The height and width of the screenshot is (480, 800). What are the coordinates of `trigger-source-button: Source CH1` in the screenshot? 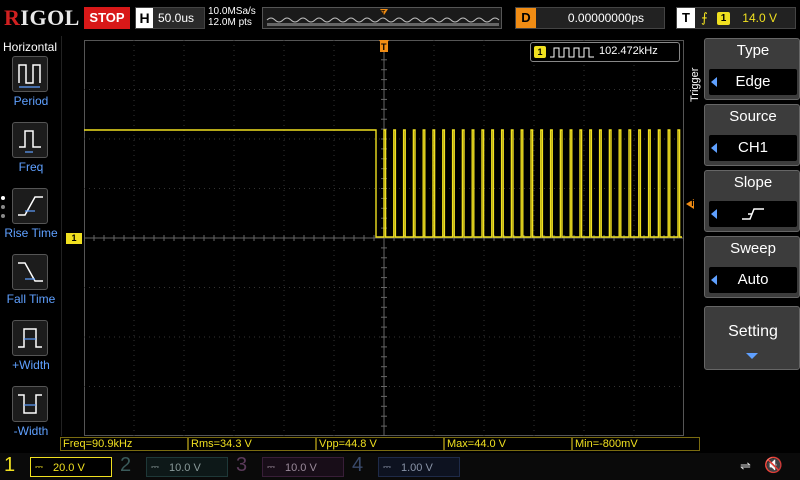 It's located at (752, 135).